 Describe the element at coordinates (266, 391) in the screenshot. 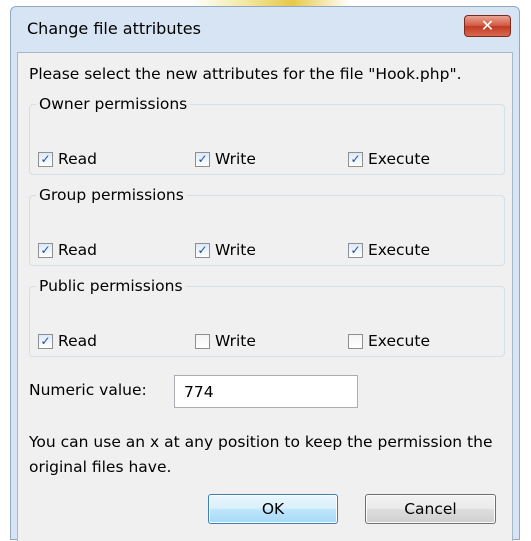

I see `numeric-value-input` at that location.